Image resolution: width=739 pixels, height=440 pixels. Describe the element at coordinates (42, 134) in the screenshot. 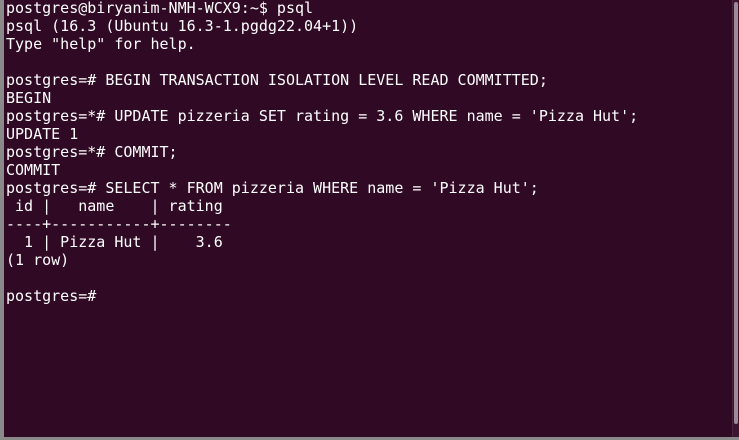

I see `update-result-line: UPDATE 1` at that location.